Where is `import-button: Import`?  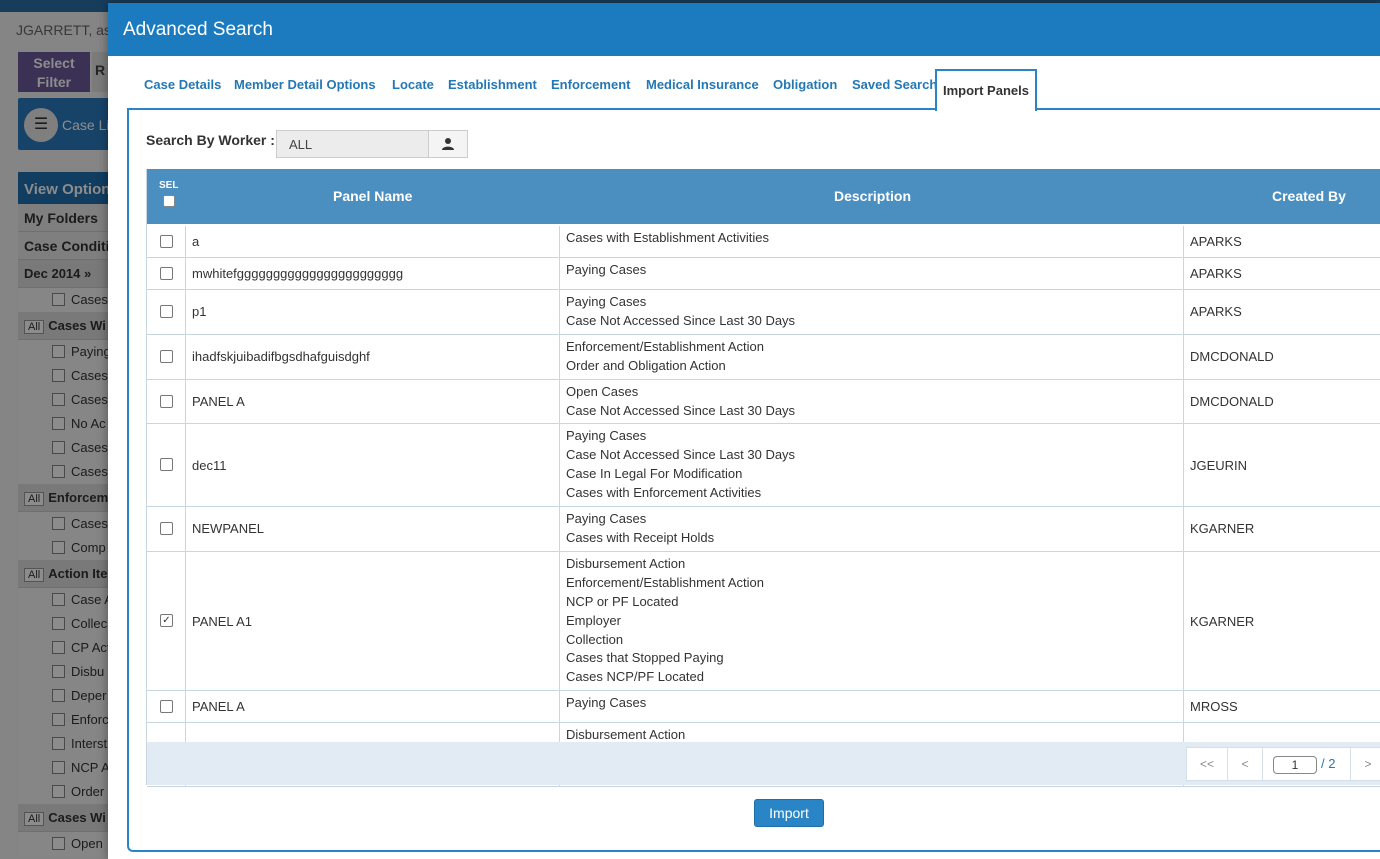
import-button: Import is located at coordinates (789, 813).